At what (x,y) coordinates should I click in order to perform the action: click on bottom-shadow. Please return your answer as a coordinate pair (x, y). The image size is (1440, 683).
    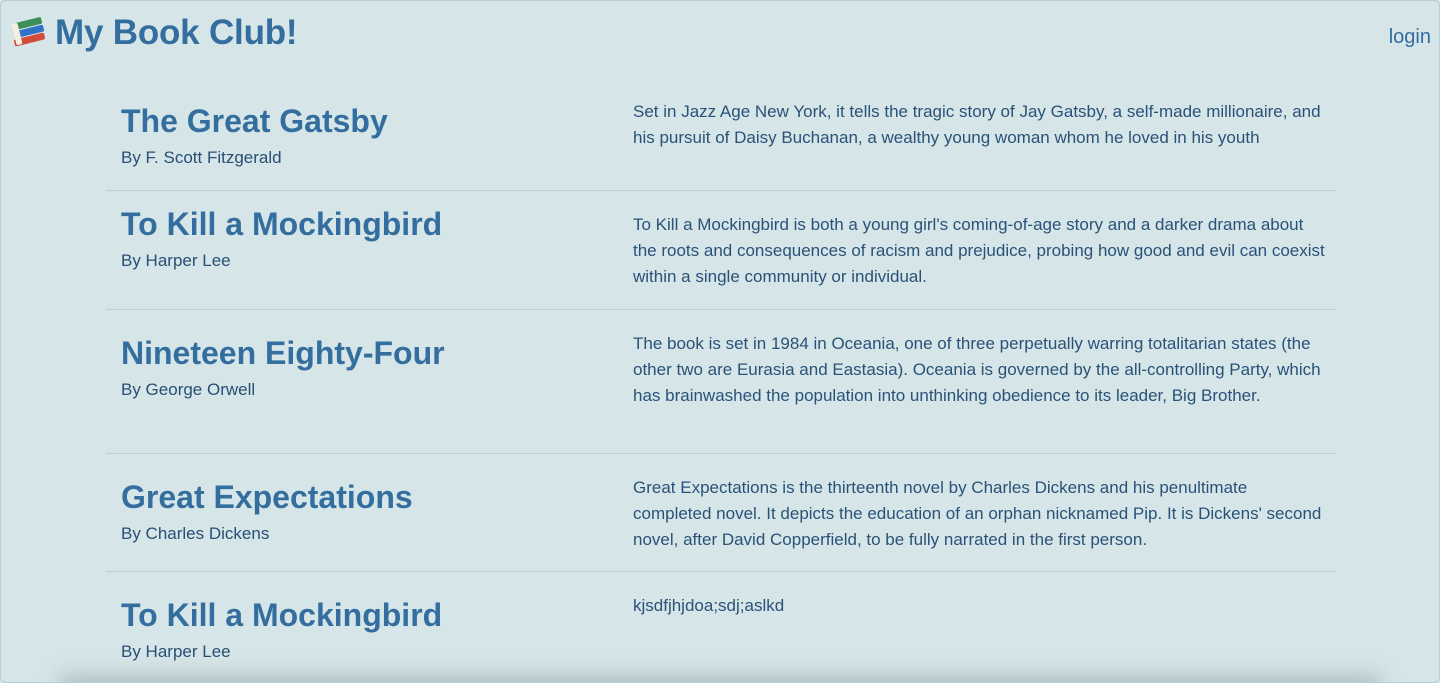
    Looking at the image, I should click on (720, 679).